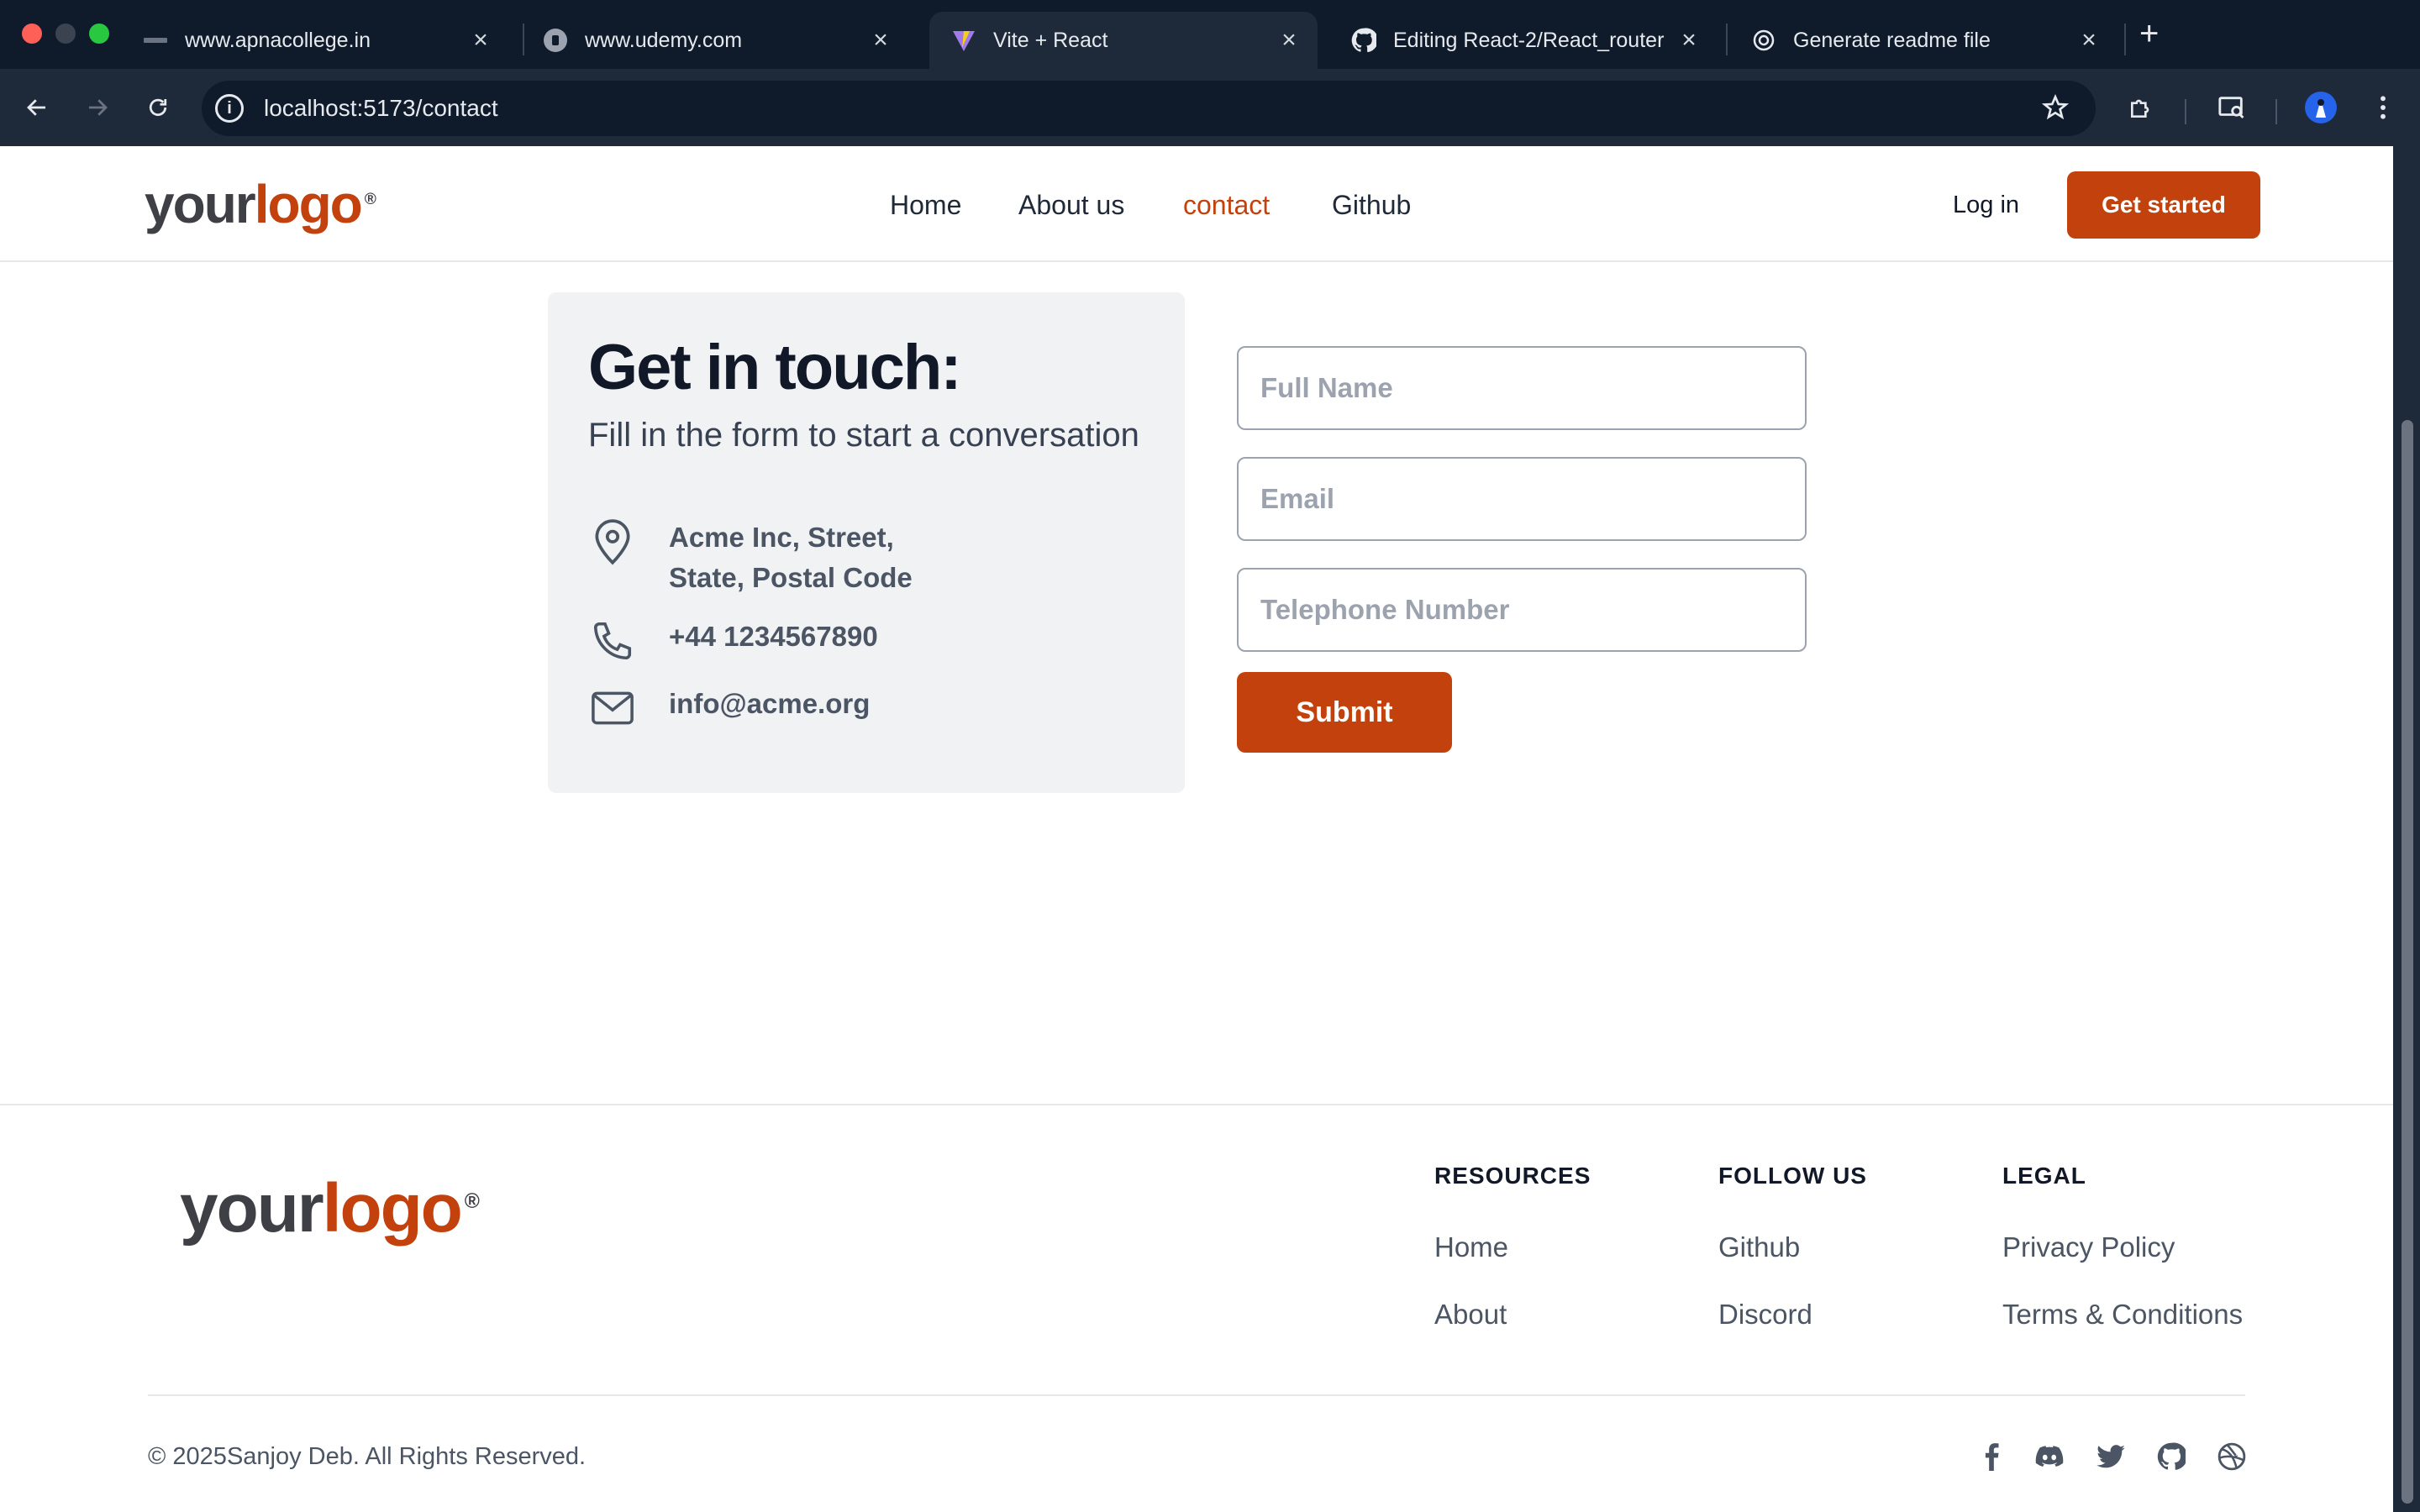 The image size is (2420, 1512). Describe the element at coordinates (1512, 1176) in the screenshot. I see `footer-heading-resources: RESOURCES` at that location.